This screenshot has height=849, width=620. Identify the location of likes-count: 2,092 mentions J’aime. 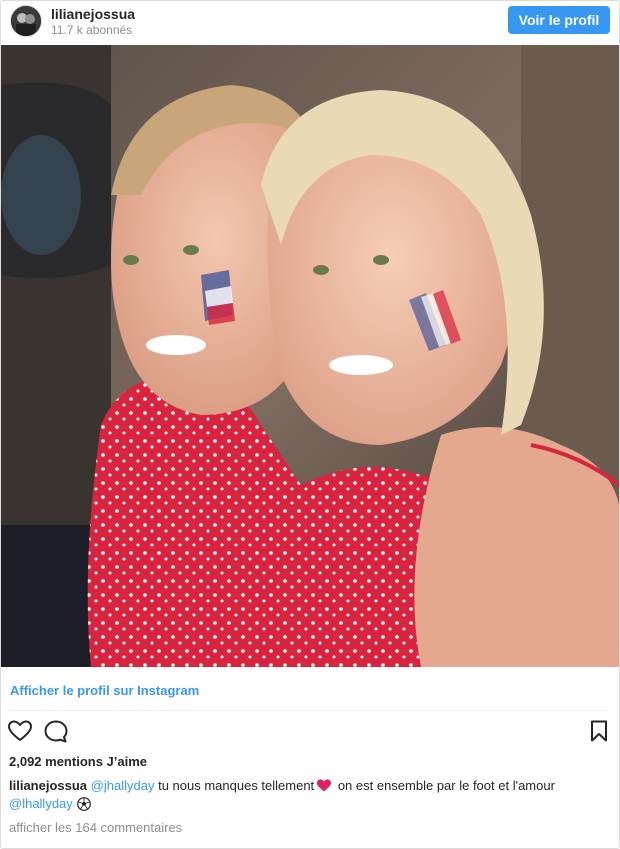
(78, 761).